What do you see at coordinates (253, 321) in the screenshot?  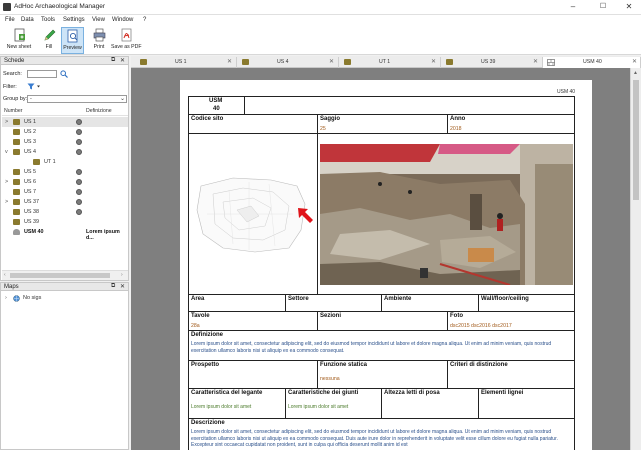 I see `tavole-cell: Tavole 28a` at bounding box center [253, 321].